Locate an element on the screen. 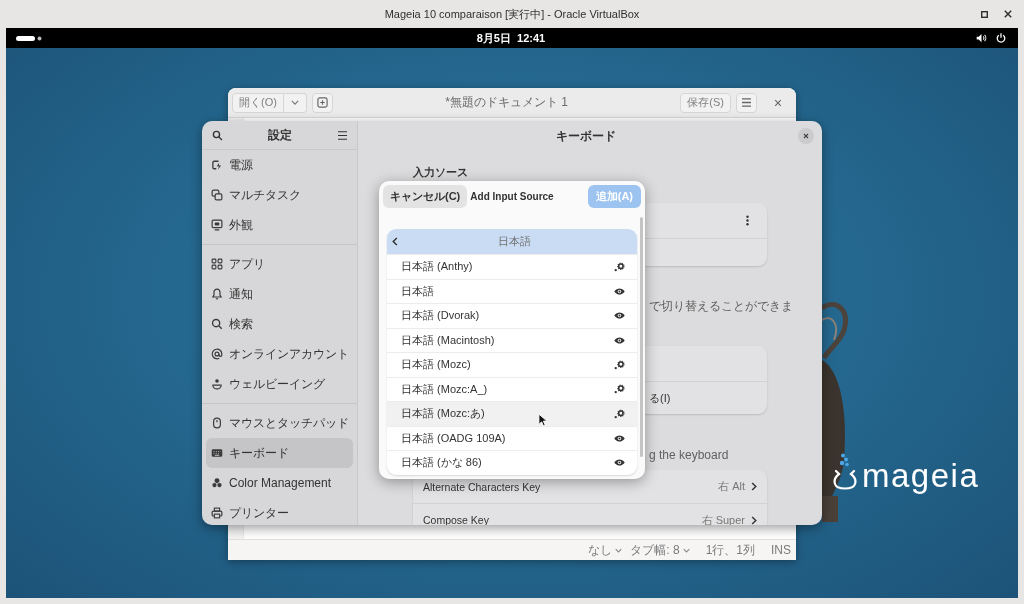  kebab-menu-icon is located at coordinates (747, 220).